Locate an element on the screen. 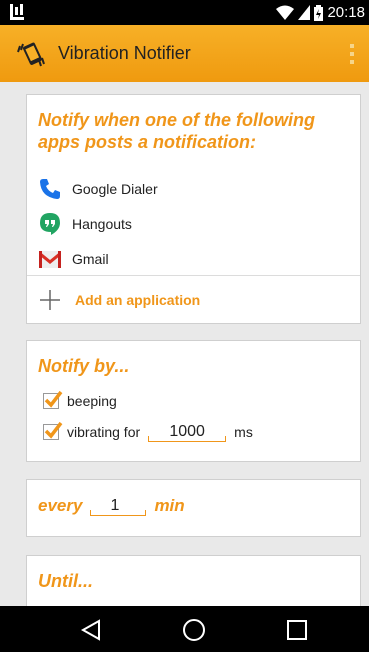 The width and height of the screenshot is (369, 652). beeping-option: beeping is located at coordinates (80, 401).